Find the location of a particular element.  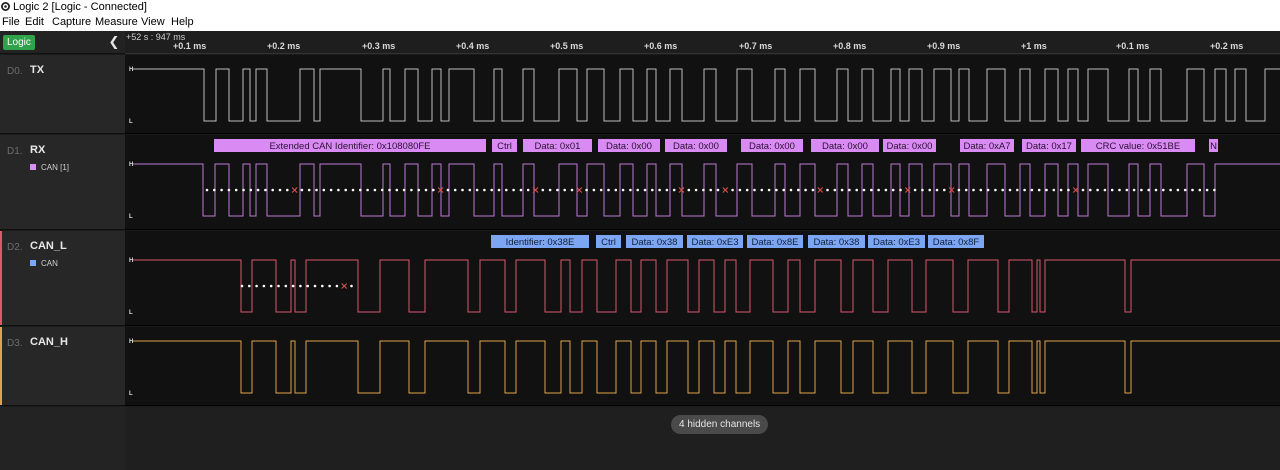

analyzer-label: CAN is located at coordinates (44, 263).